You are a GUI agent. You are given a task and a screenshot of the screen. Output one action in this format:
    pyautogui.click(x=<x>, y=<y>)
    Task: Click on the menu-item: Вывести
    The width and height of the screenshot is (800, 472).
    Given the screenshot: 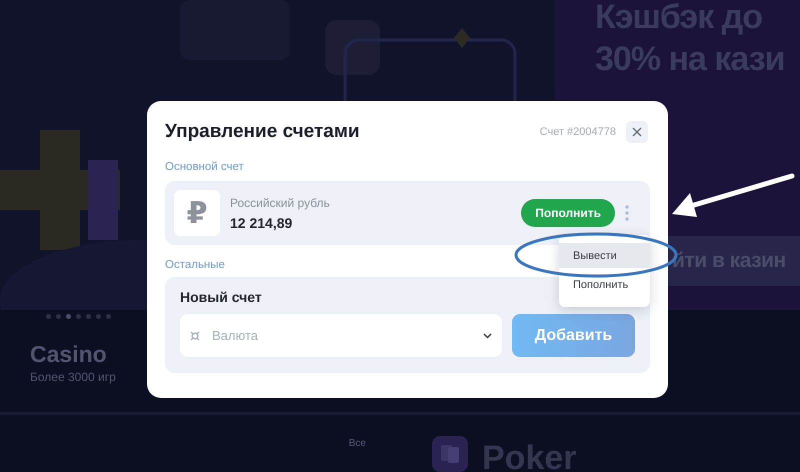 What is the action you would take?
    pyautogui.click(x=604, y=255)
    